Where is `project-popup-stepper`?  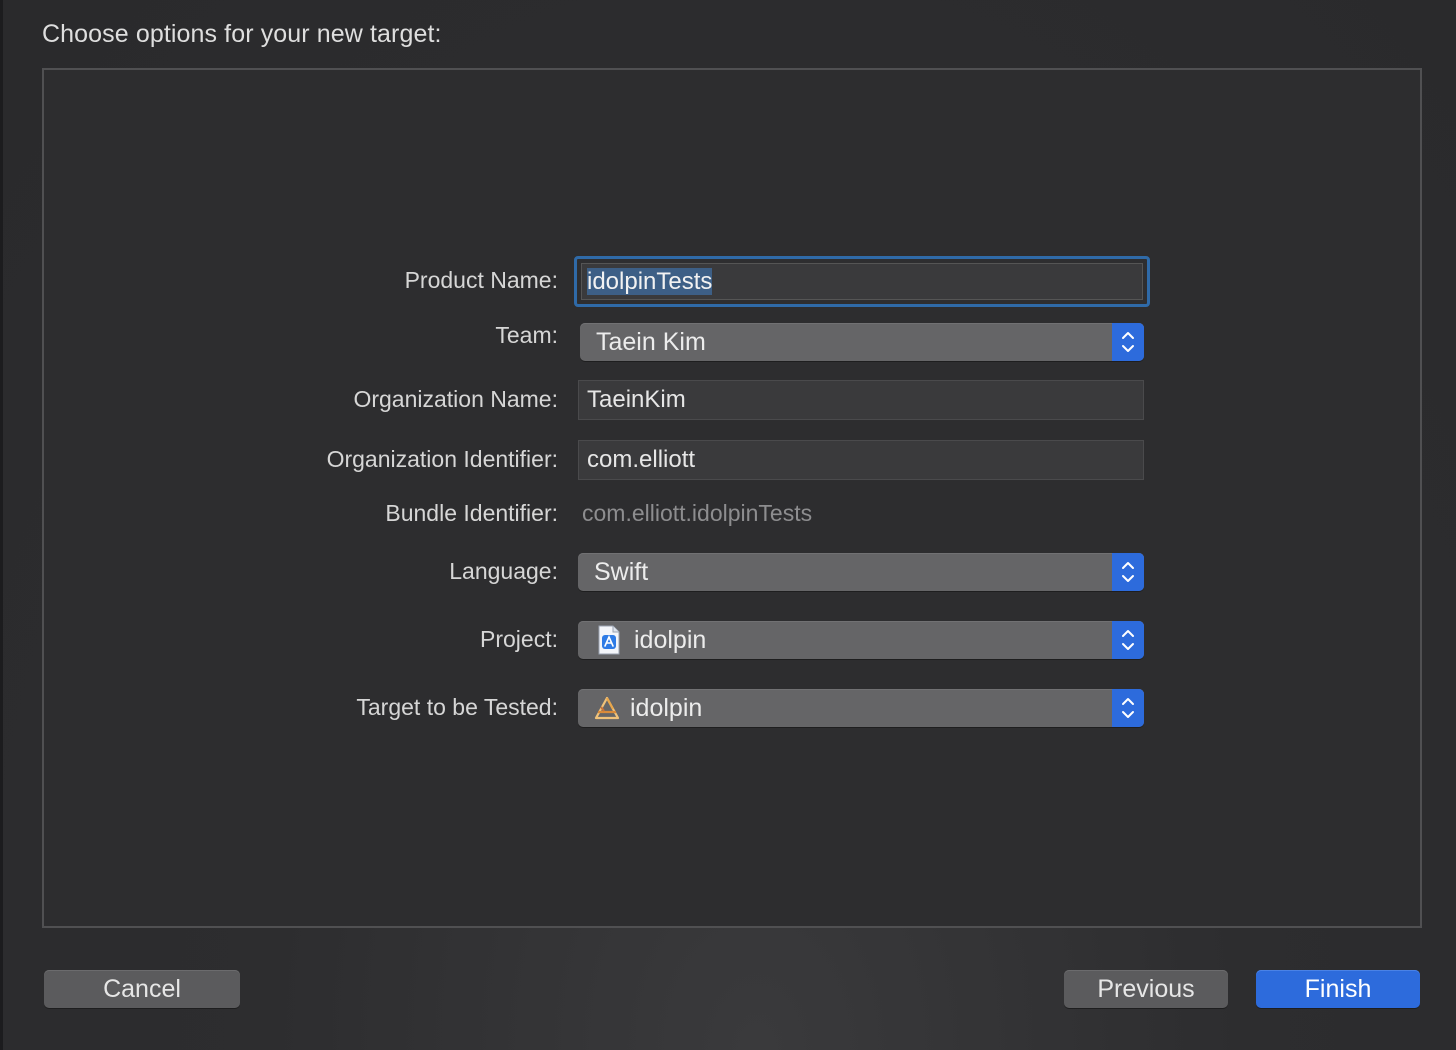
project-popup-stepper is located at coordinates (1128, 640).